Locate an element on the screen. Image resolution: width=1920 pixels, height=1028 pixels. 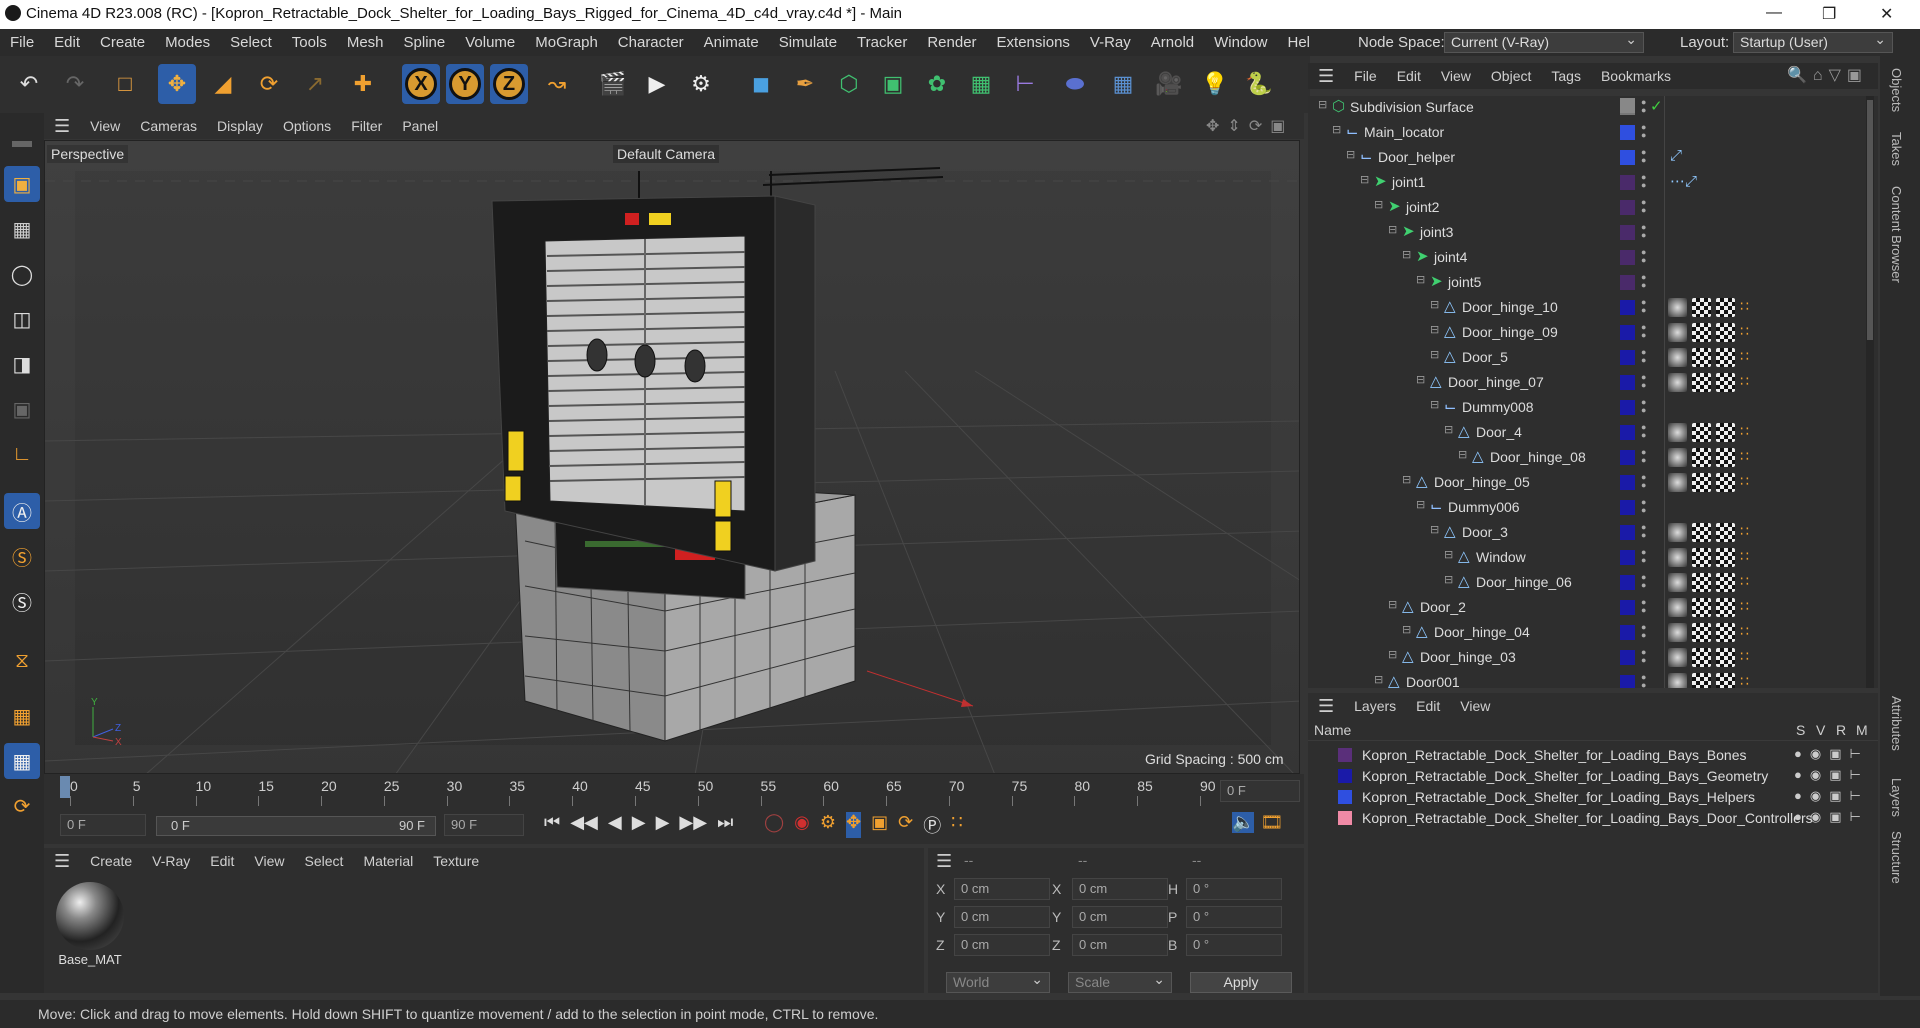
material-menu-texture: Texture is located at coordinates (456, 861).